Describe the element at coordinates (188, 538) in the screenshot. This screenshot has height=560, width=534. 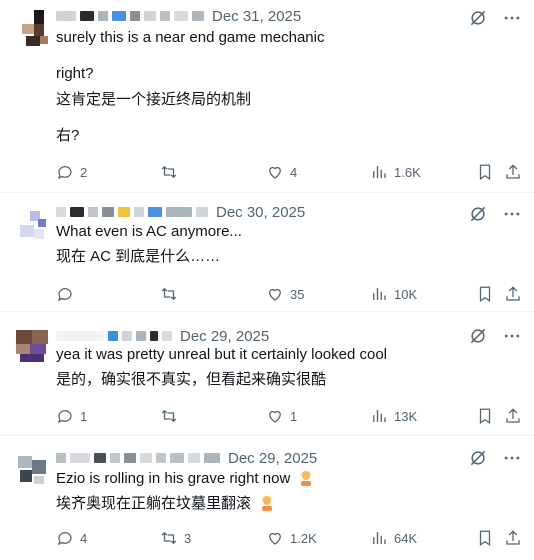
I see `repost-count: 3` at that location.